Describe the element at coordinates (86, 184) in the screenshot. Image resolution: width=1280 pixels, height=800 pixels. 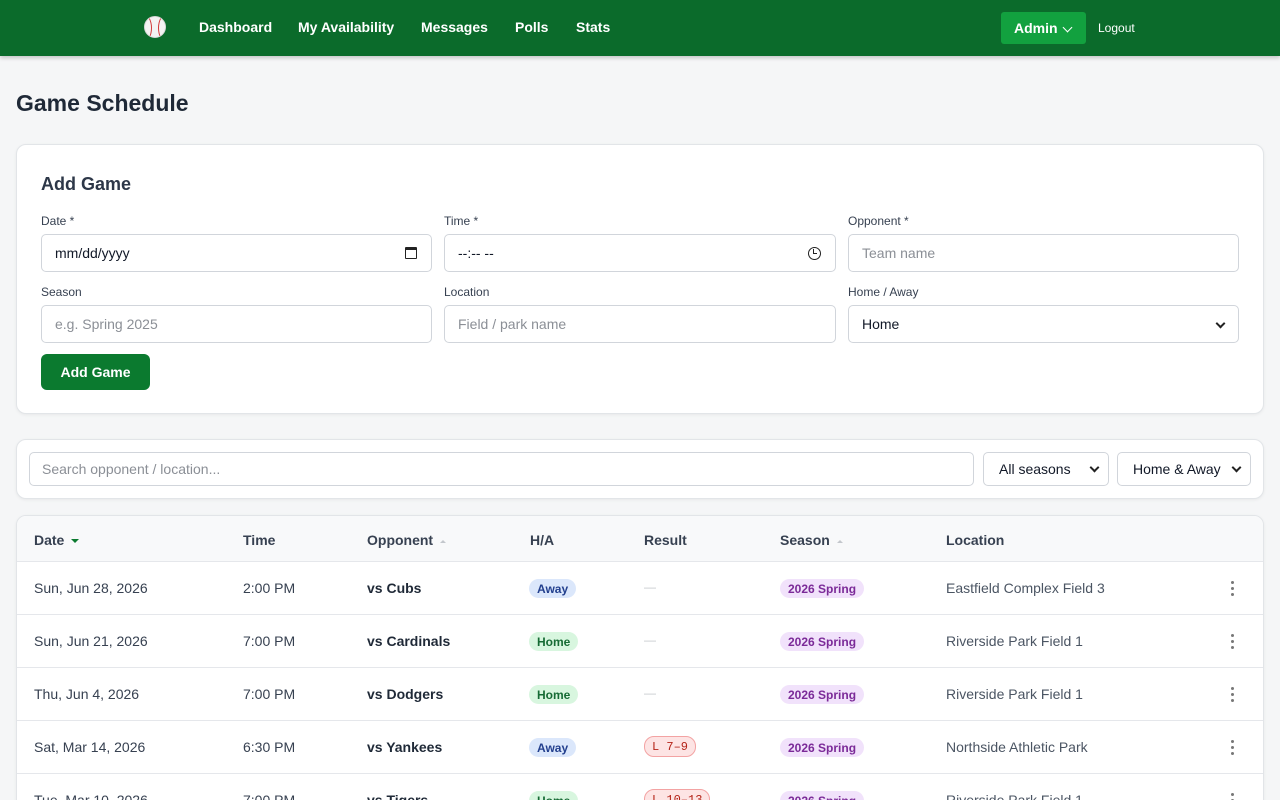
I see `add-game-title: Add Game` at that location.